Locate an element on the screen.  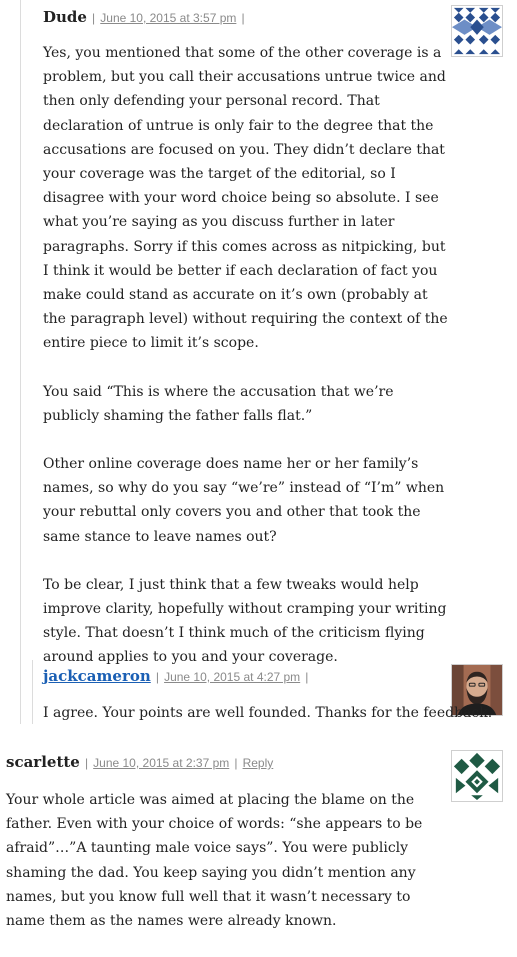
thread-line-inner is located at coordinates (32, 692).